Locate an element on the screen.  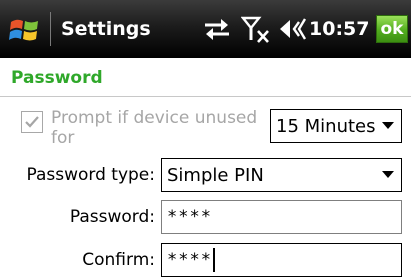
signal-off-icon is located at coordinates (256, 30).